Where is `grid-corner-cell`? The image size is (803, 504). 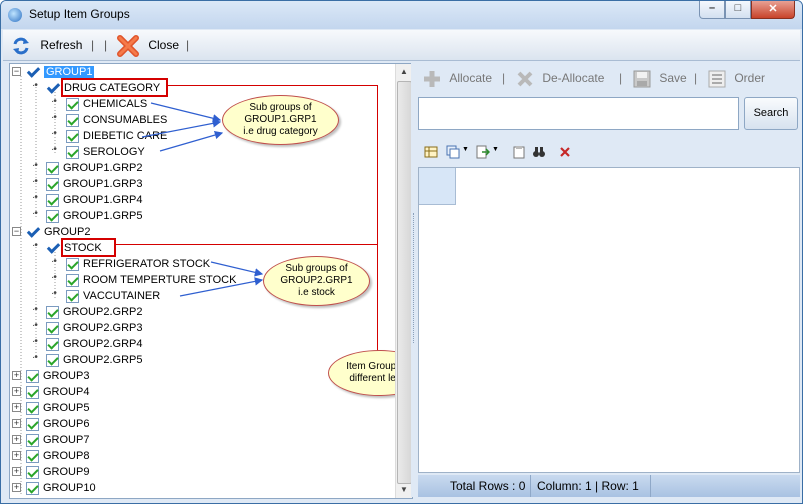
grid-corner-cell is located at coordinates (437, 186).